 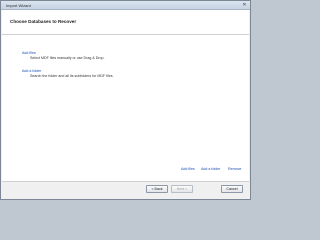 What do you see at coordinates (234, 169) in the screenshot?
I see `remove-action-link: Remove` at bounding box center [234, 169].